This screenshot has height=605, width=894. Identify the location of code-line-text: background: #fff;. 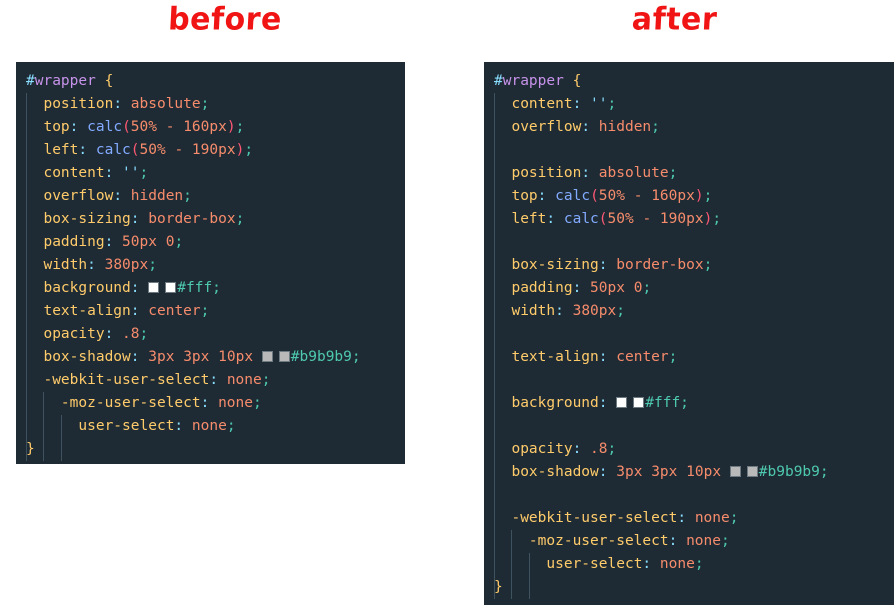
(591, 403).